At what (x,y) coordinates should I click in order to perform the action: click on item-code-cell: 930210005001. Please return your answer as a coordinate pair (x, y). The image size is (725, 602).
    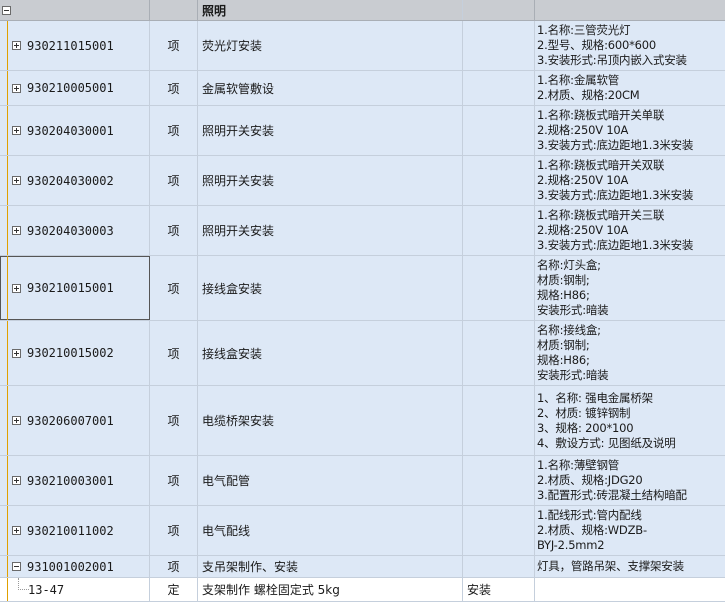
    Looking at the image, I should click on (75, 88).